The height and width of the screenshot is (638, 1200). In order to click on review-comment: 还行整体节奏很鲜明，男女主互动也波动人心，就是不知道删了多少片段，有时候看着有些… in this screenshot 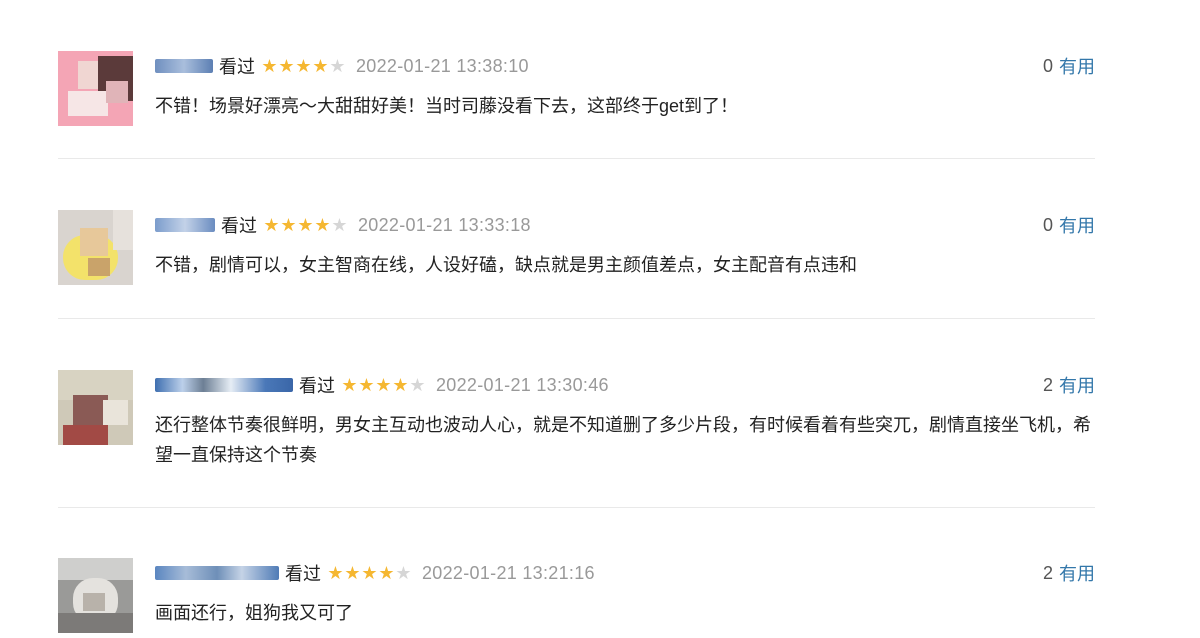, I will do `click(623, 440)`.